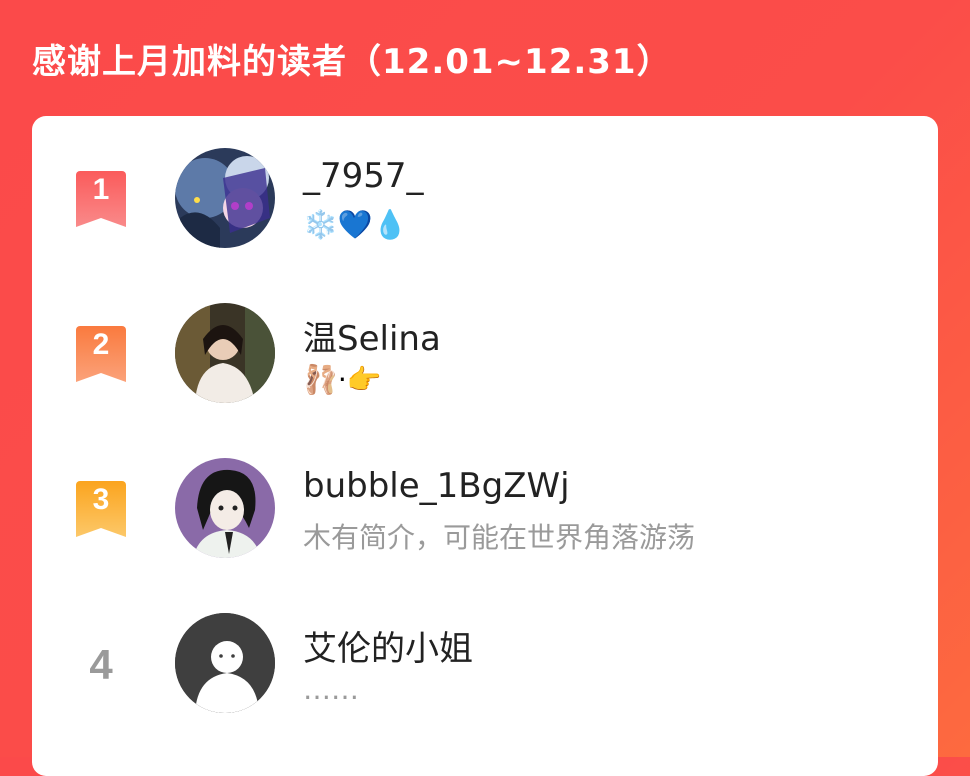  I want to click on rank-number: 1, so click(101, 189).